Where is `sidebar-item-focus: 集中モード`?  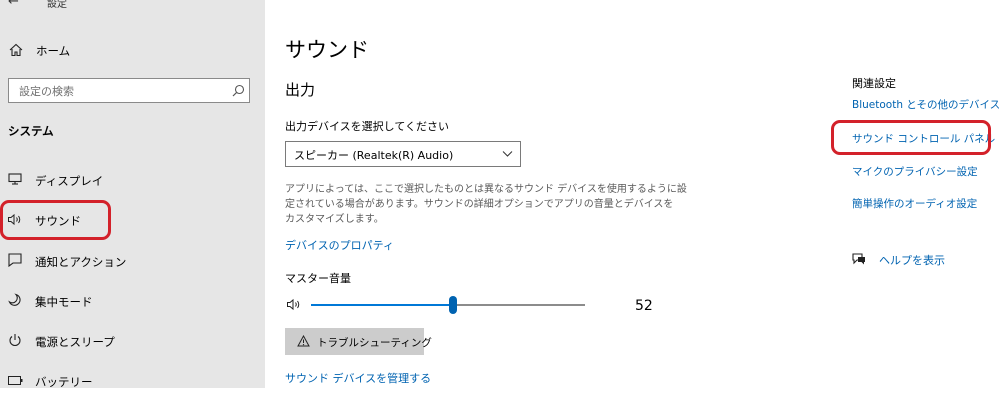 sidebar-item-focus: 集中モード is located at coordinates (132, 301).